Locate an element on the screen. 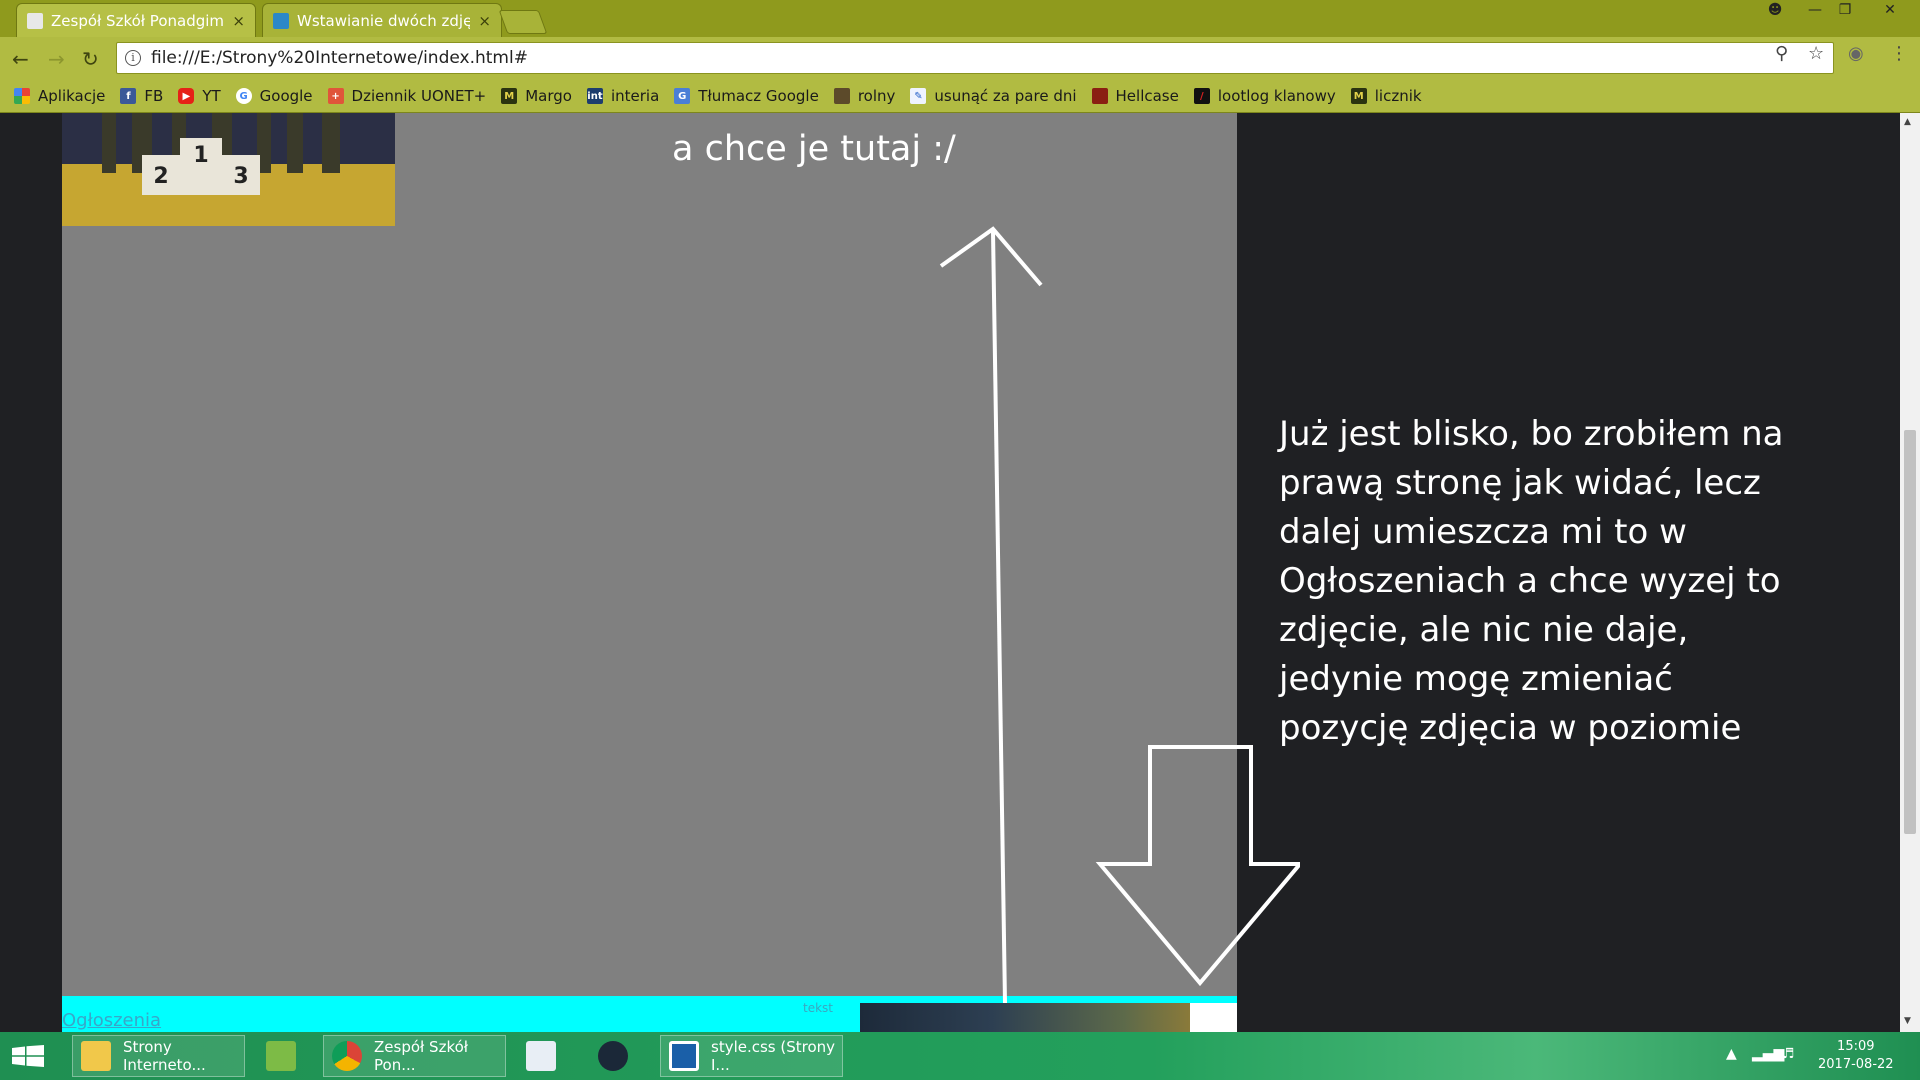  bookmark-label: lootlog klanowy is located at coordinates (1276, 96).